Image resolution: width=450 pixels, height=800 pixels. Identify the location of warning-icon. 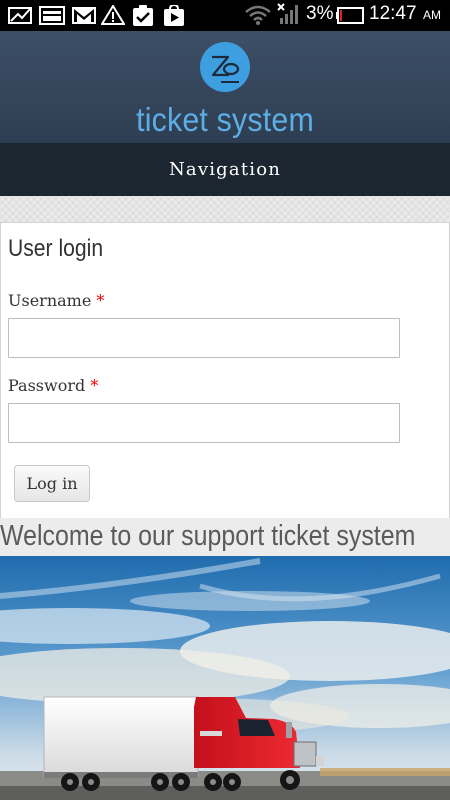
(113, 15).